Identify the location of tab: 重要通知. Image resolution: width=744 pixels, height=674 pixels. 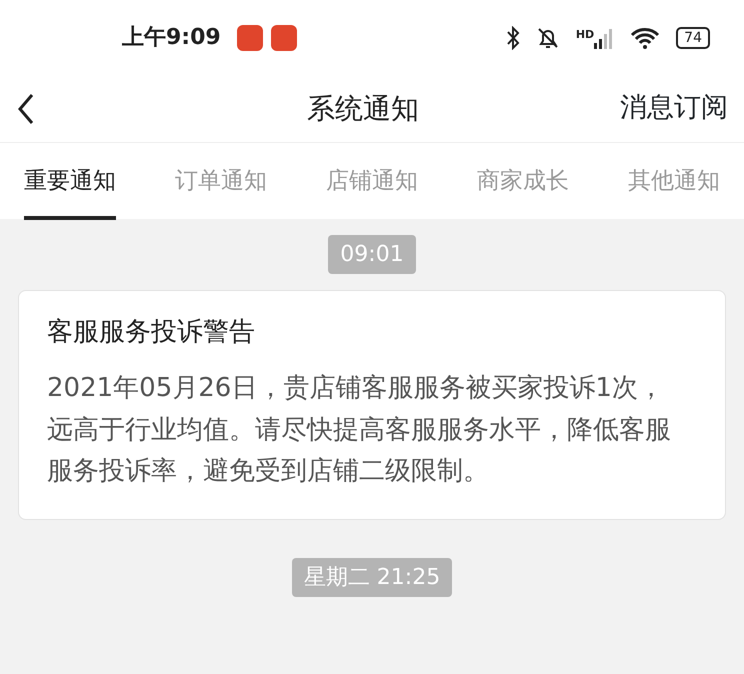
(70, 181).